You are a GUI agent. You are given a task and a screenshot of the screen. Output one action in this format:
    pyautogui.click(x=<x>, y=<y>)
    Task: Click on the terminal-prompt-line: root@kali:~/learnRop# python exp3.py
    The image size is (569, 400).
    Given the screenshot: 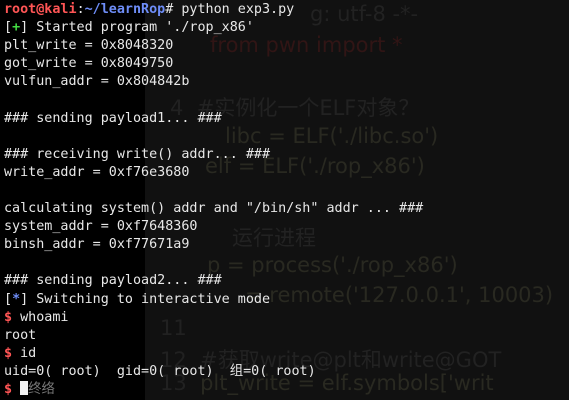 What is the action you would take?
    pyautogui.click(x=149, y=9)
    